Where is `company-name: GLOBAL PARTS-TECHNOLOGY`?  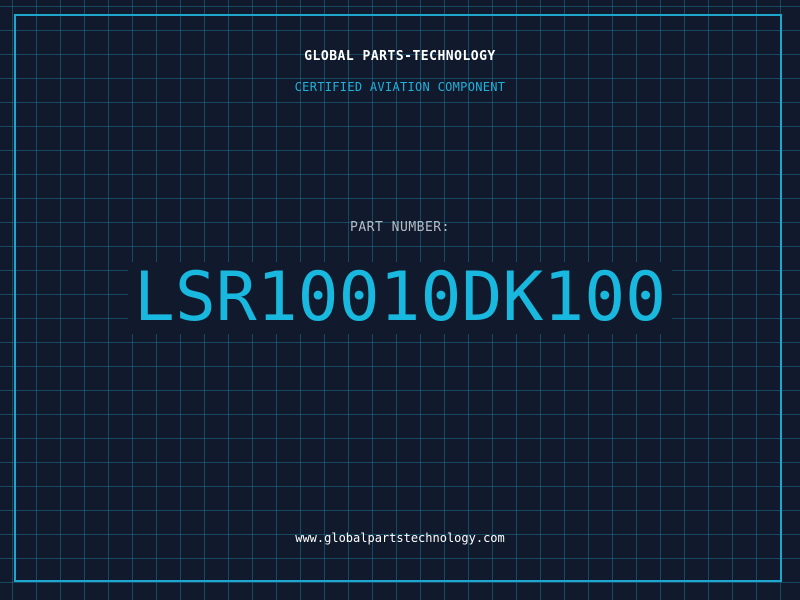 company-name: GLOBAL PARTS-TECHNOLOGY is located at coordinates (400, 56).